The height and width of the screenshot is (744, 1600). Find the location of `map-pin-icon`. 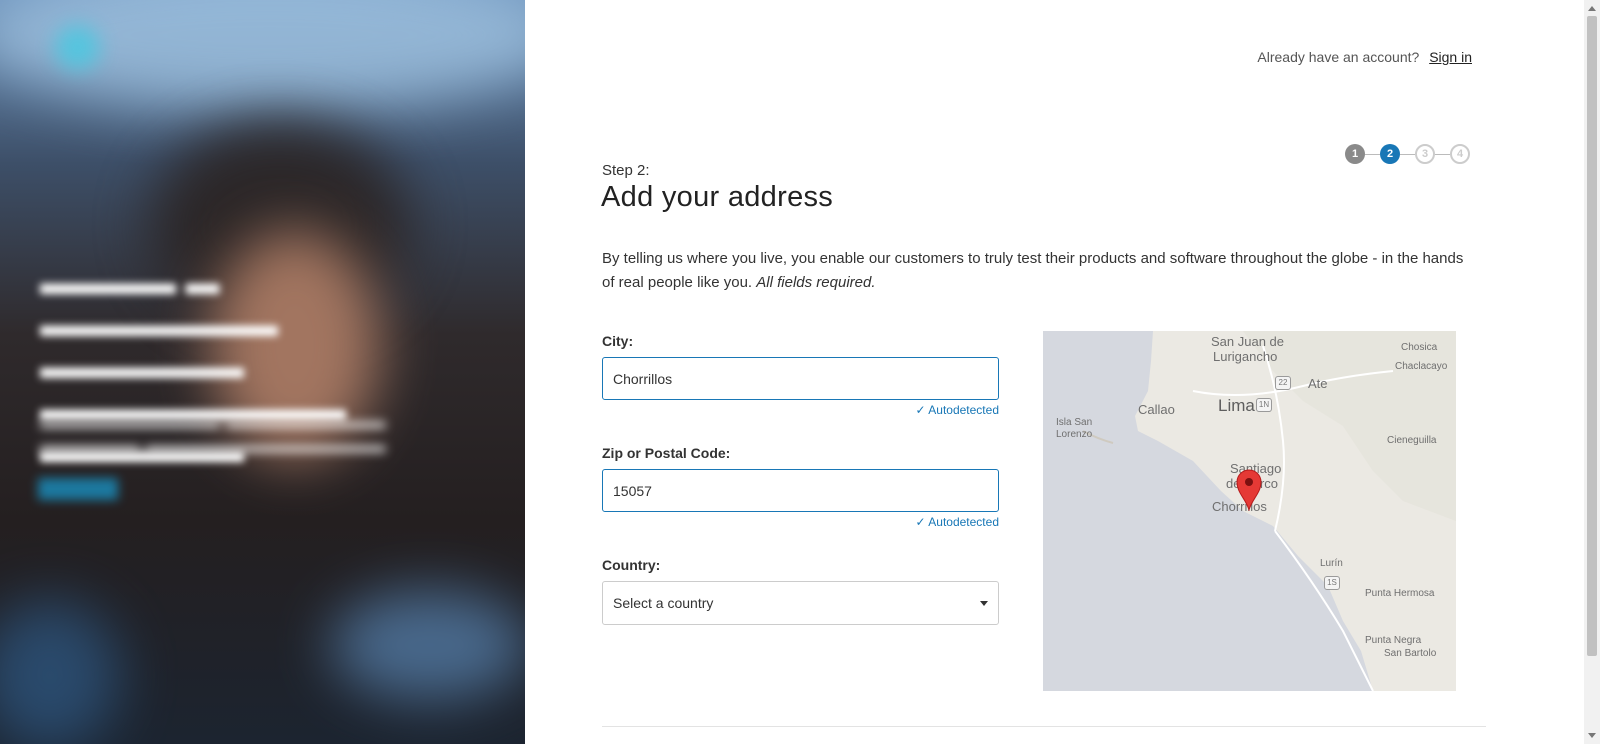

map-pin-icon is located at coordinates (1249, 490).